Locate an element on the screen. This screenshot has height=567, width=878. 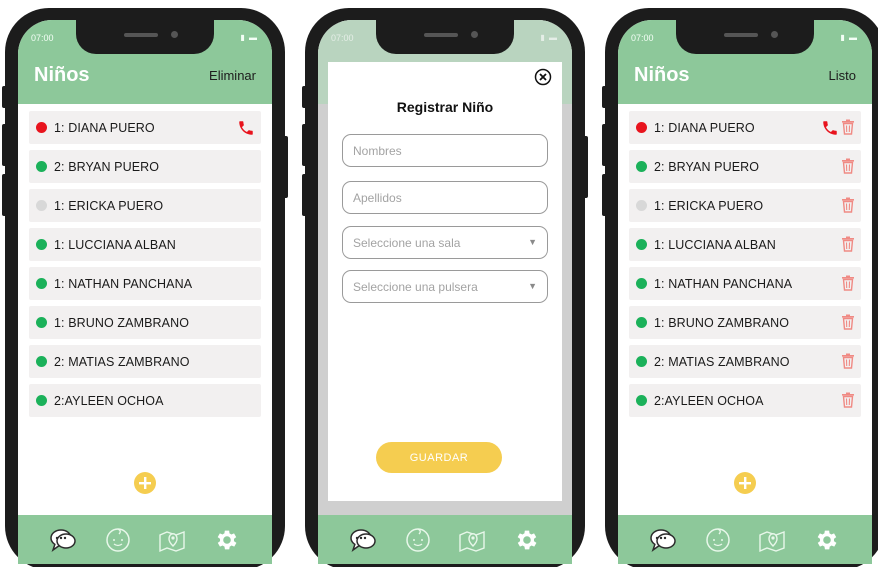
bracelet-select-value: Seleccione una pulsera is located at coordinates (415, 286).